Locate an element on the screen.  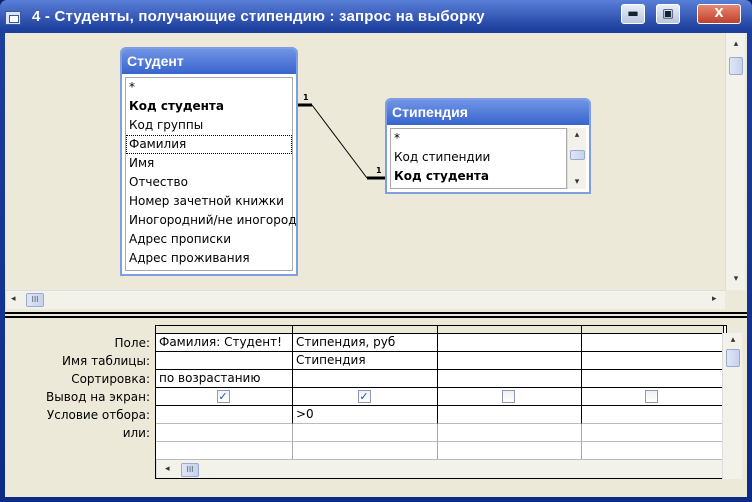
field-item: Имя is located at coordinates (209, 163).